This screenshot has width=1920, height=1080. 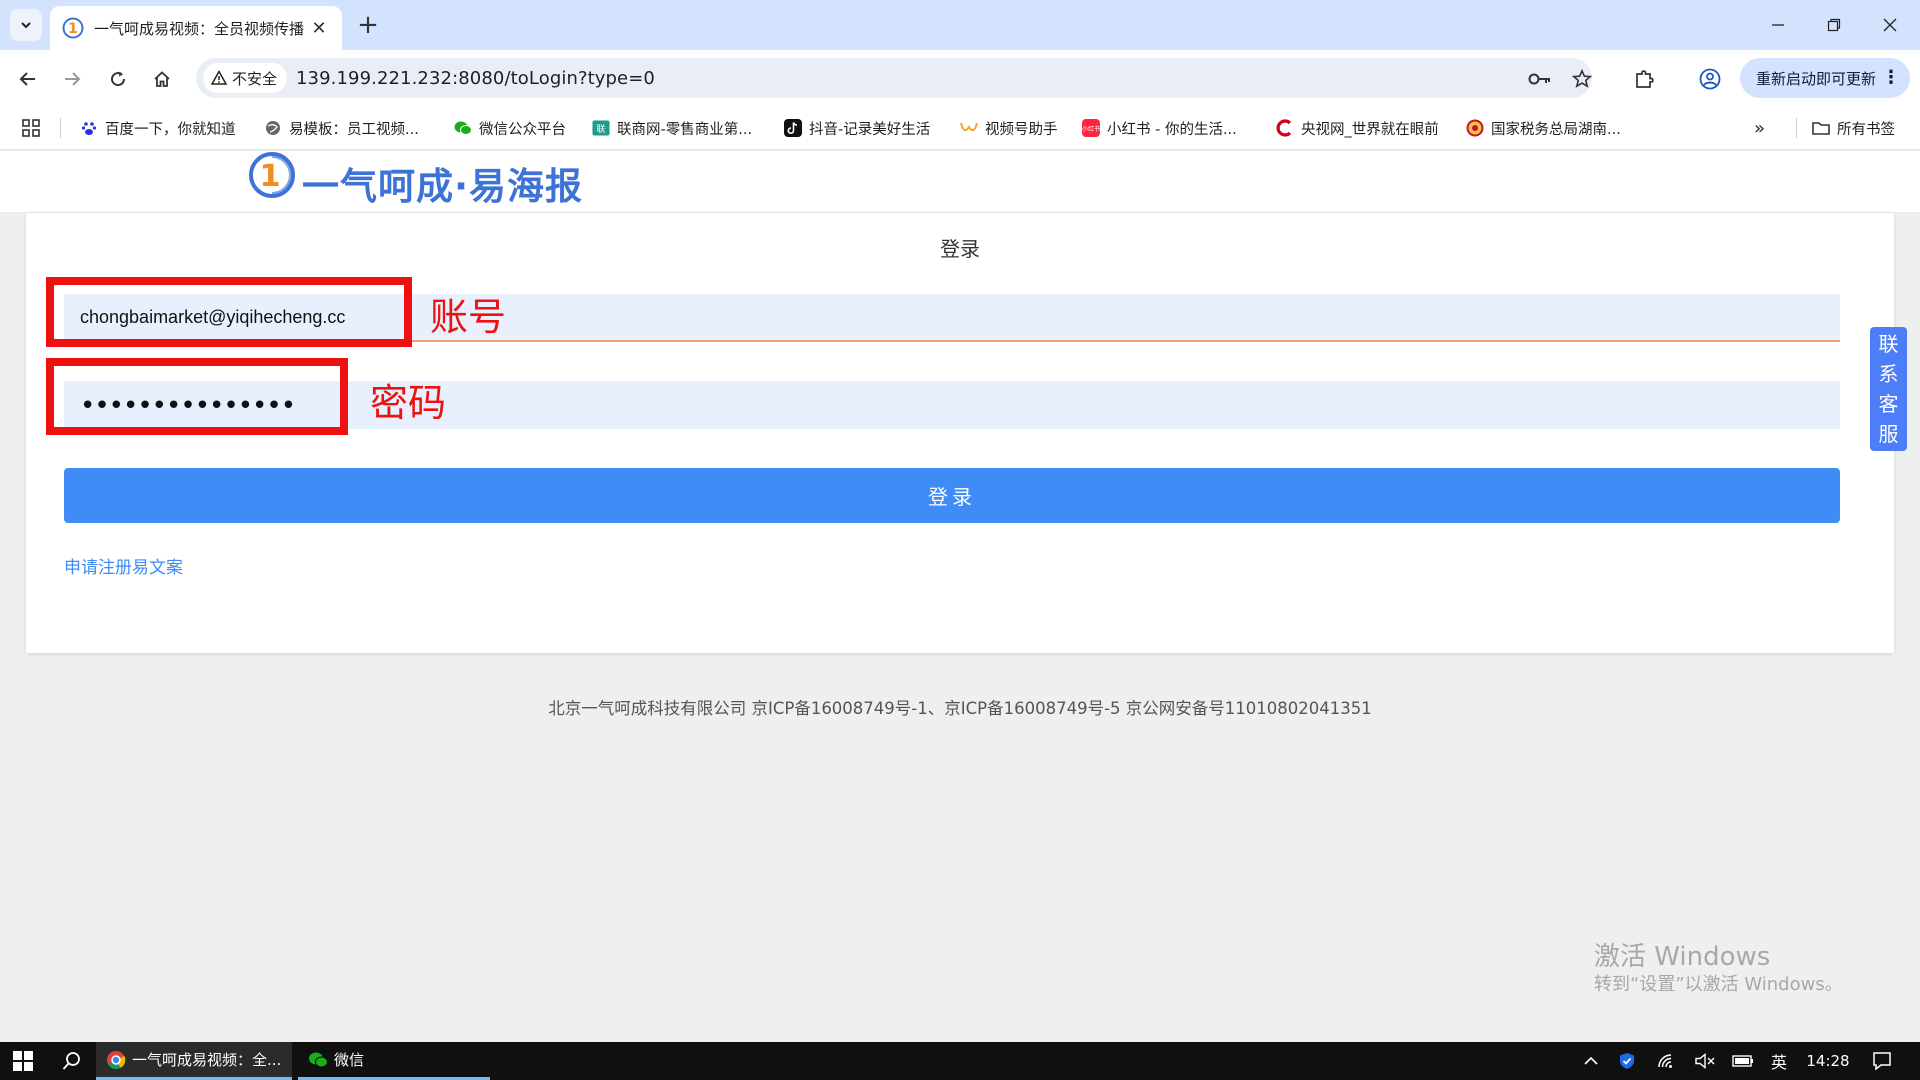 I want to click on close-icon, so click(x=1890, y=25).